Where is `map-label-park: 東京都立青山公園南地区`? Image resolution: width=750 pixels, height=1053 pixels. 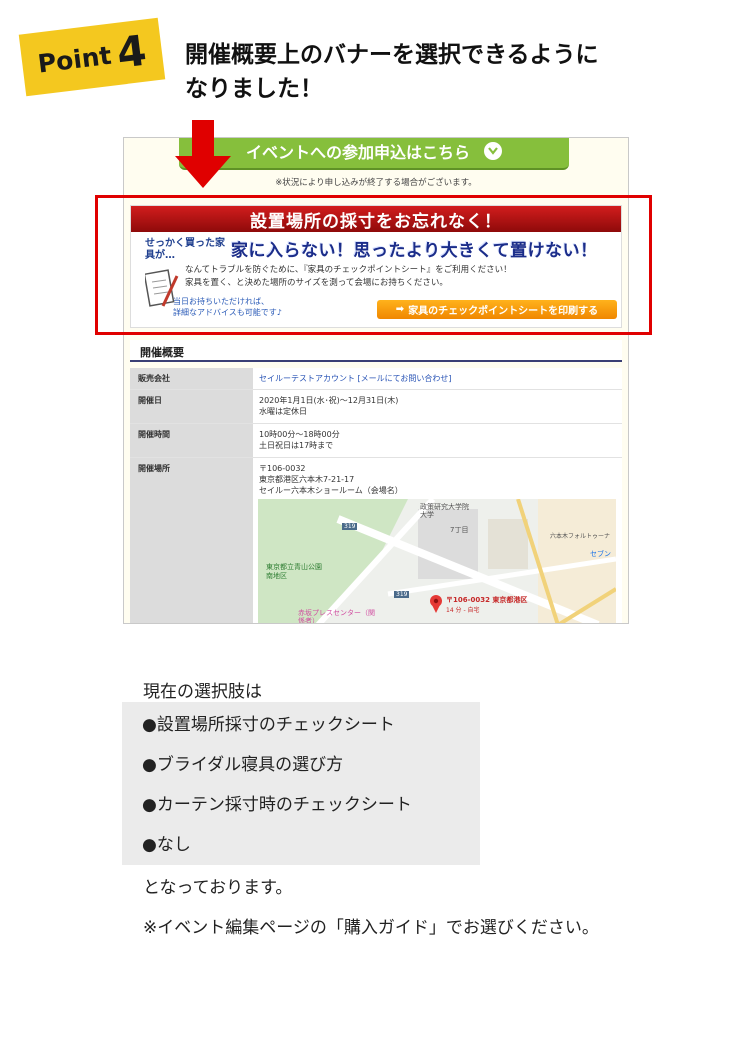
map-label-park: 東京都立青山公園南地区 is located at coordinates (294, 571).